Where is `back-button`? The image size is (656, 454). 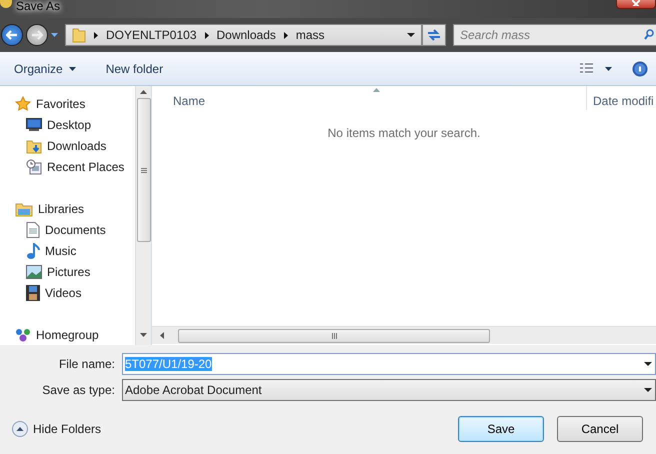 back-button is located at coordinates (12, 35).